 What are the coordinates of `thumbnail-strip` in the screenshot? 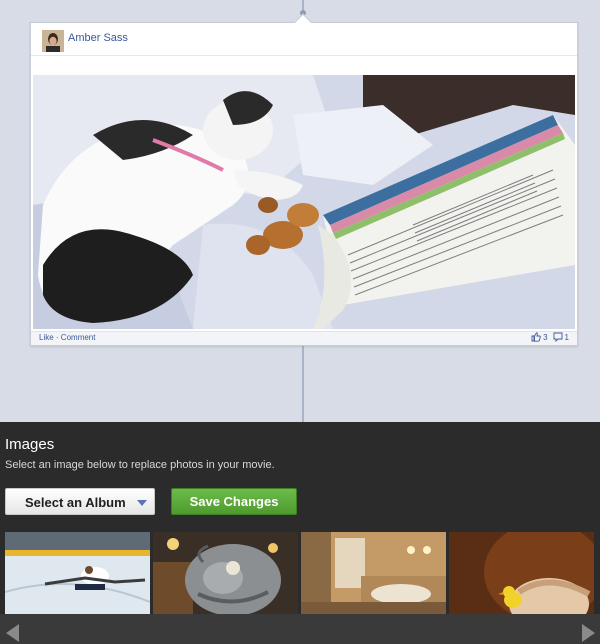 It's located at (302, 574).